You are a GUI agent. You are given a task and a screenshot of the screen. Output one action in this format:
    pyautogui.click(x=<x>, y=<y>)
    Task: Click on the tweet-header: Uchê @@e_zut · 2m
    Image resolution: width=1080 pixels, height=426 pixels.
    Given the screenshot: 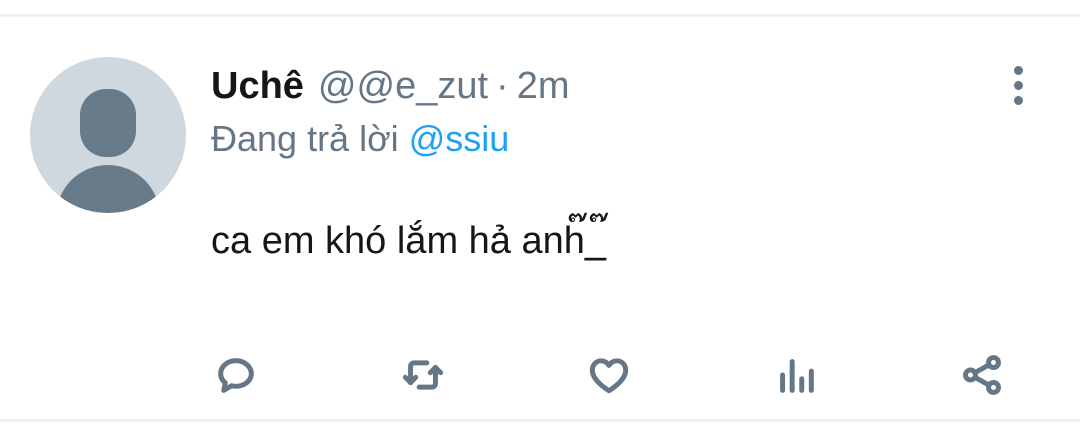 What is the action you would take?
    pyautogui.click(x=390, y=86)
    